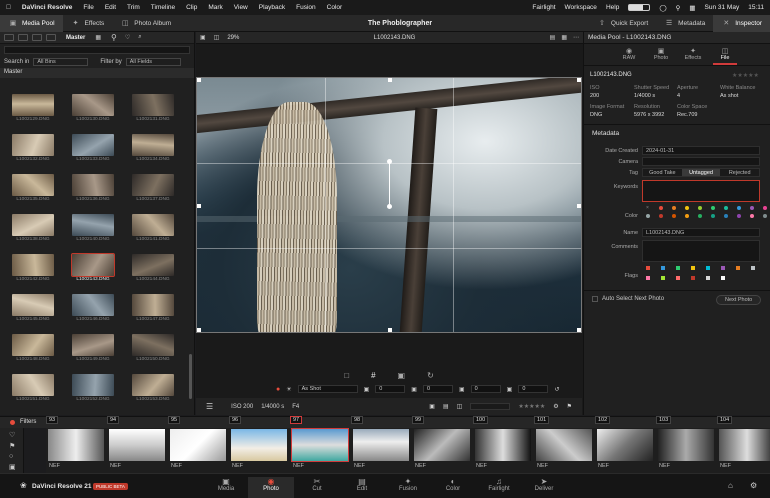 This screenshot has width=770, height=498. I want to click on quick-export-button: ⇧ Quick Export, so click(622, 23).